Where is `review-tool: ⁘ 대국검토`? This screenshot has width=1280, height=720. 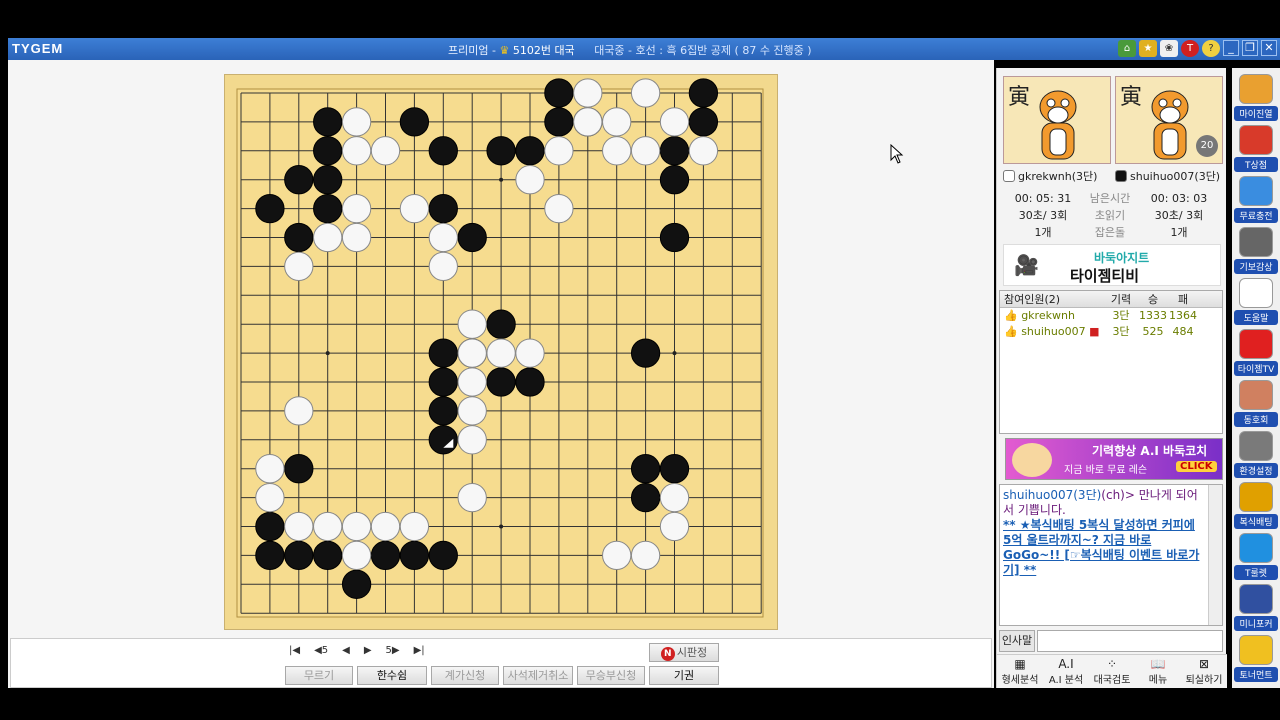 review-tool: ⁘ 대국검토 is located at coordinates (1112, 671).